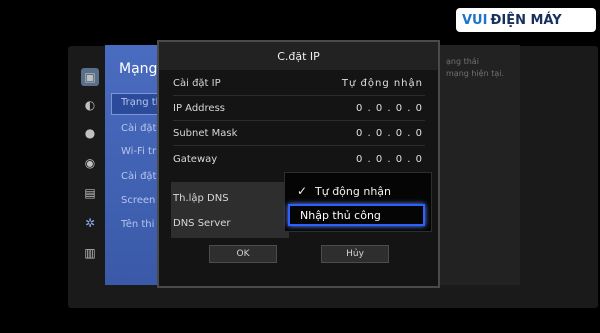 This screenshot has width=600, height=333. What do you see at coordinates (202, 223) in the screenshot?
I see `row-label: DNS Server` at bounding box center [202, 223].